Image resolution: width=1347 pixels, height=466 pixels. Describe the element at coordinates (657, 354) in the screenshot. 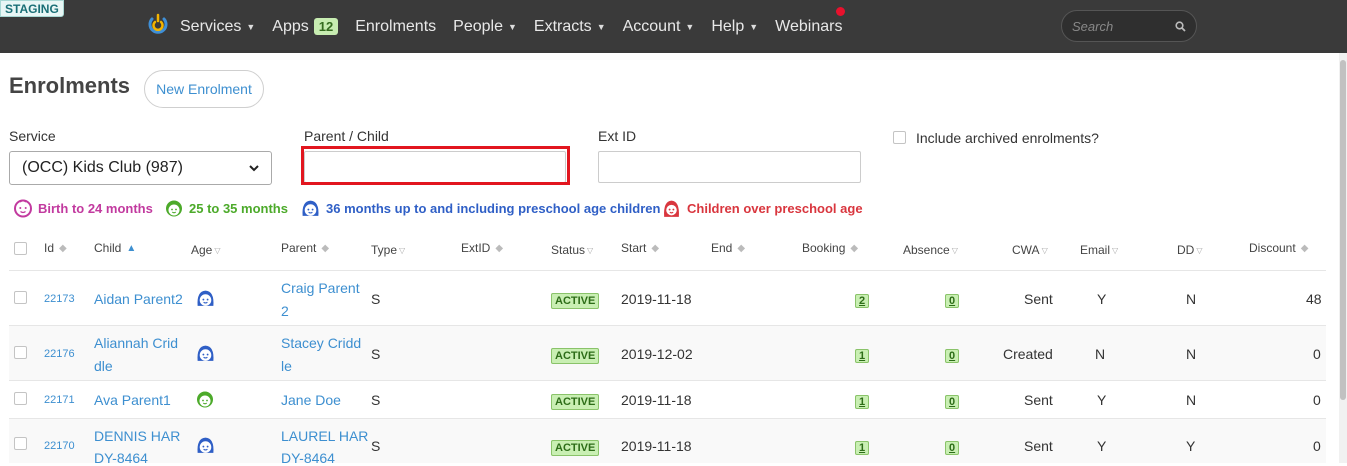

I see `start-date: 2019-12-02` at that location.